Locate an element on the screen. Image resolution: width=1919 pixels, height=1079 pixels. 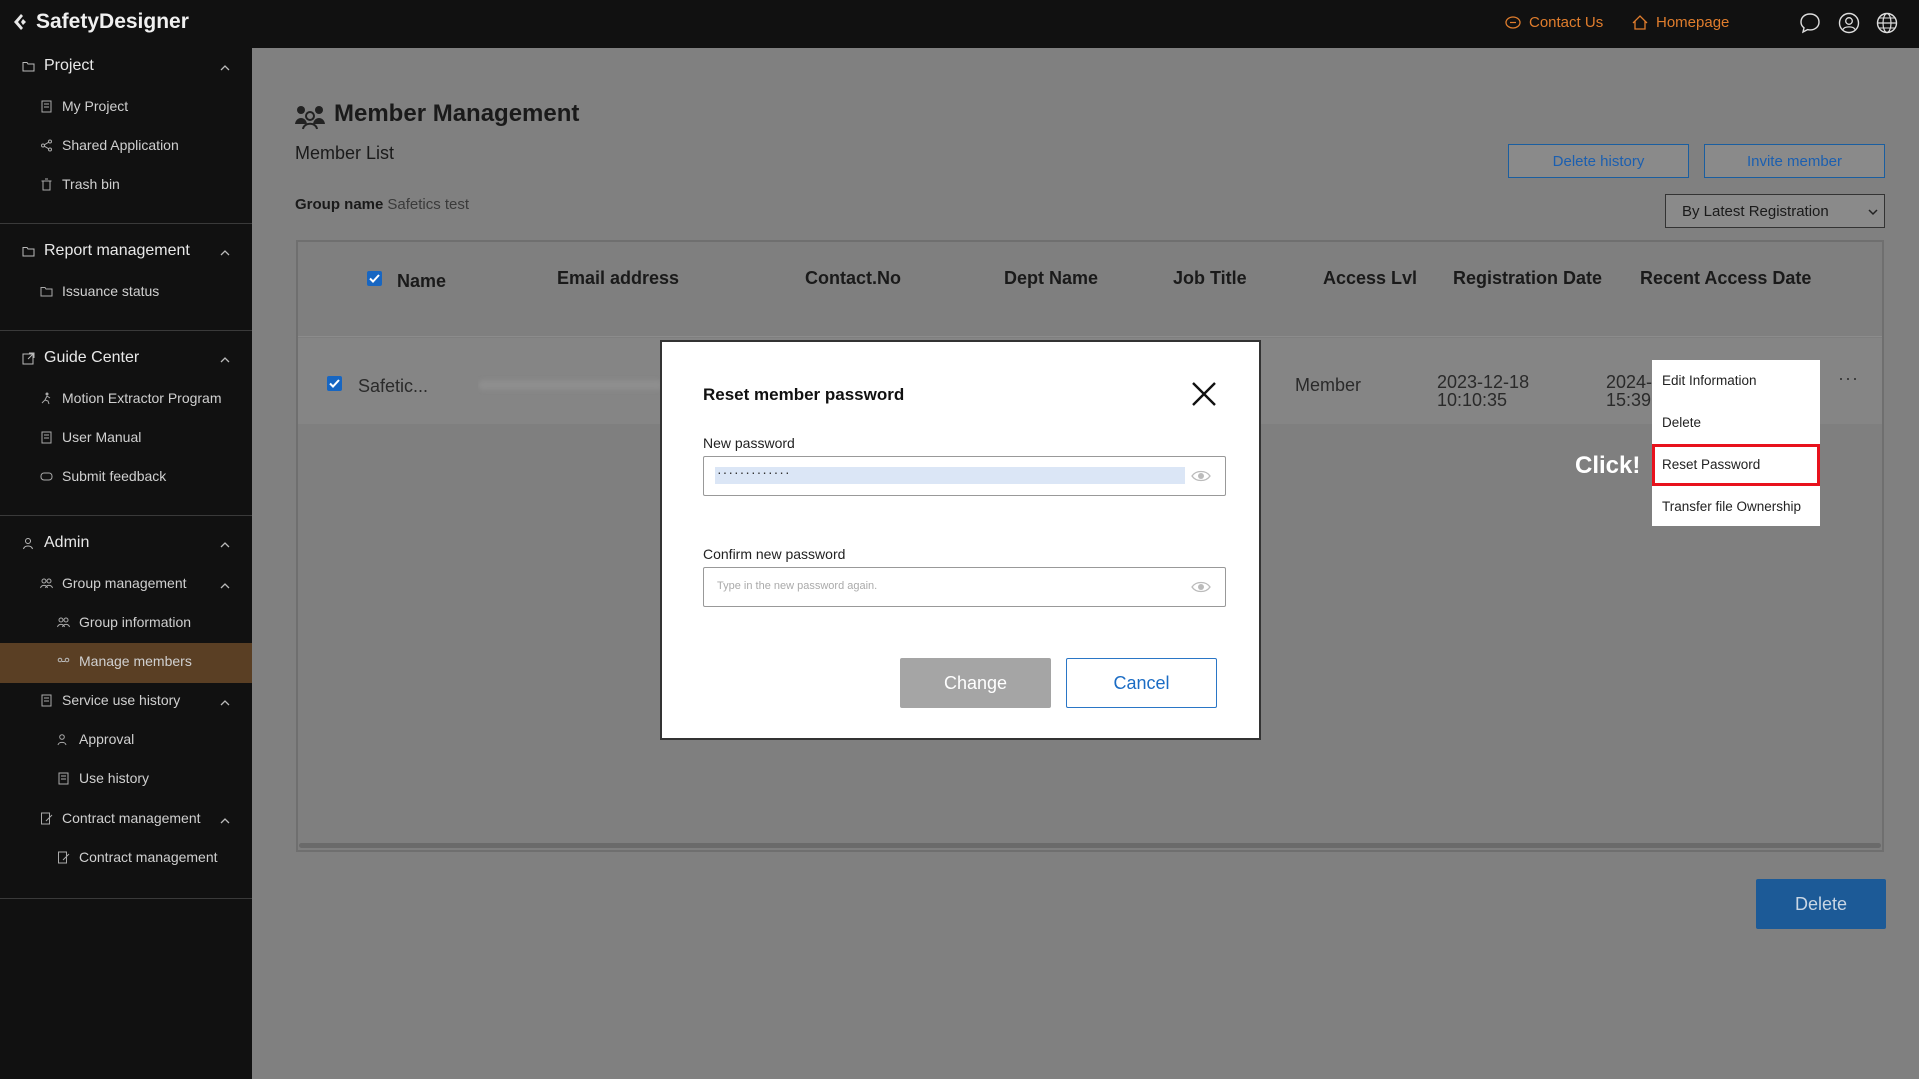
cancel-button: Cancel is located at coordinates (1141, 683).